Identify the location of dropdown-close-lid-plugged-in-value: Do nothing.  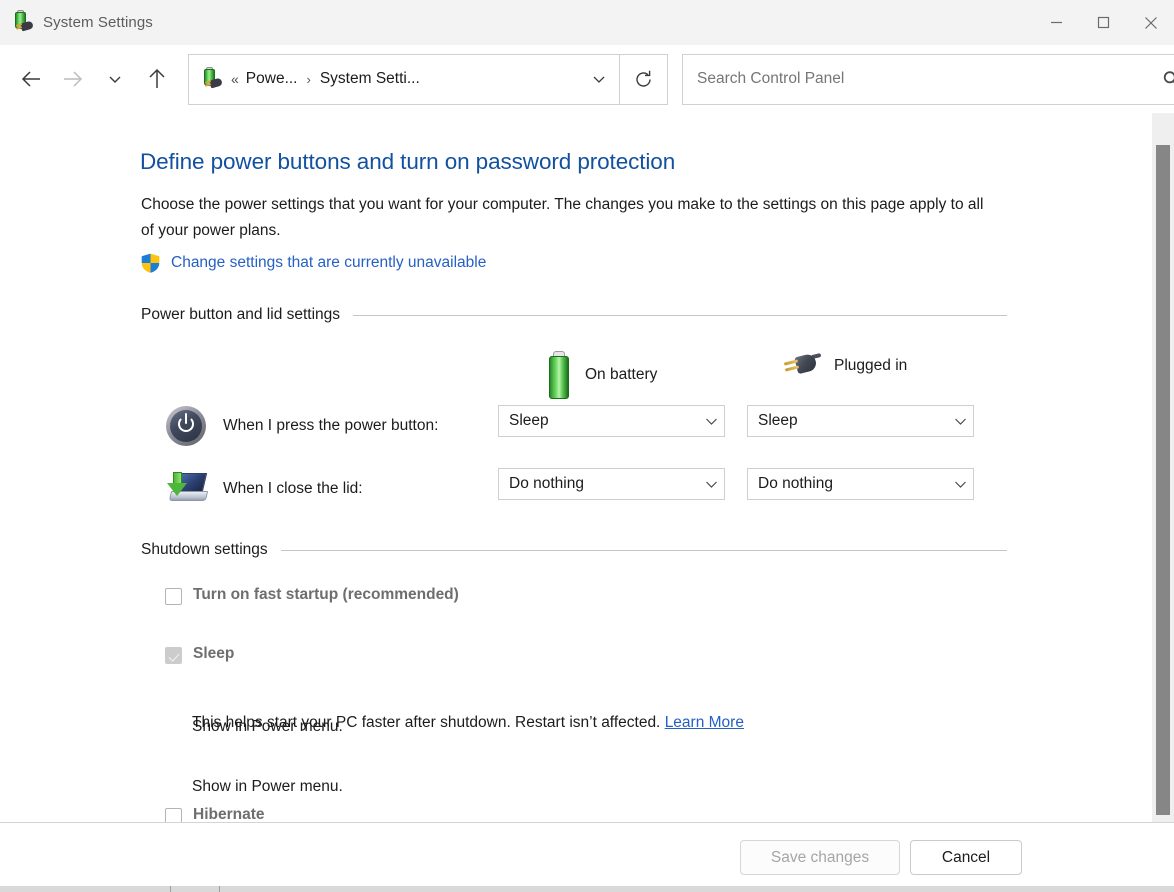
(795, 483).